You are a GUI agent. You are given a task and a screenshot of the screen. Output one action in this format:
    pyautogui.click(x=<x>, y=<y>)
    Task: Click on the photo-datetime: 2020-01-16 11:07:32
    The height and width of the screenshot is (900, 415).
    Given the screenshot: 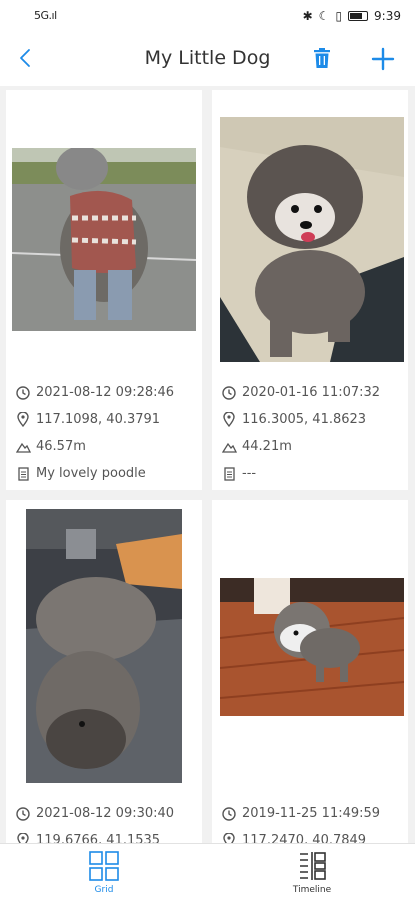 What is the action you would take?
    pyautogui.click(x=311, y=392)
    